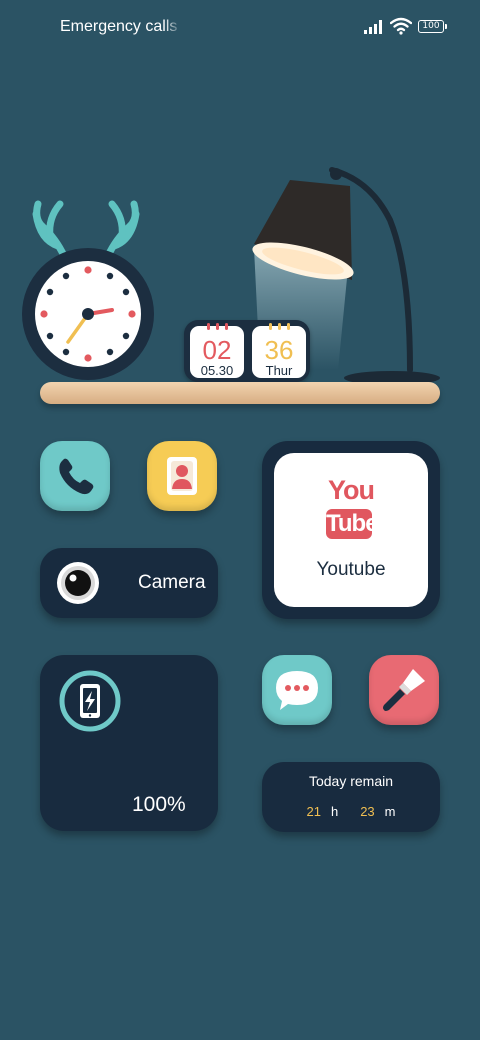 This screenshot has height=1040, width=480. I want to click on screen-time-minutes-unit: m, so click(390, 811).